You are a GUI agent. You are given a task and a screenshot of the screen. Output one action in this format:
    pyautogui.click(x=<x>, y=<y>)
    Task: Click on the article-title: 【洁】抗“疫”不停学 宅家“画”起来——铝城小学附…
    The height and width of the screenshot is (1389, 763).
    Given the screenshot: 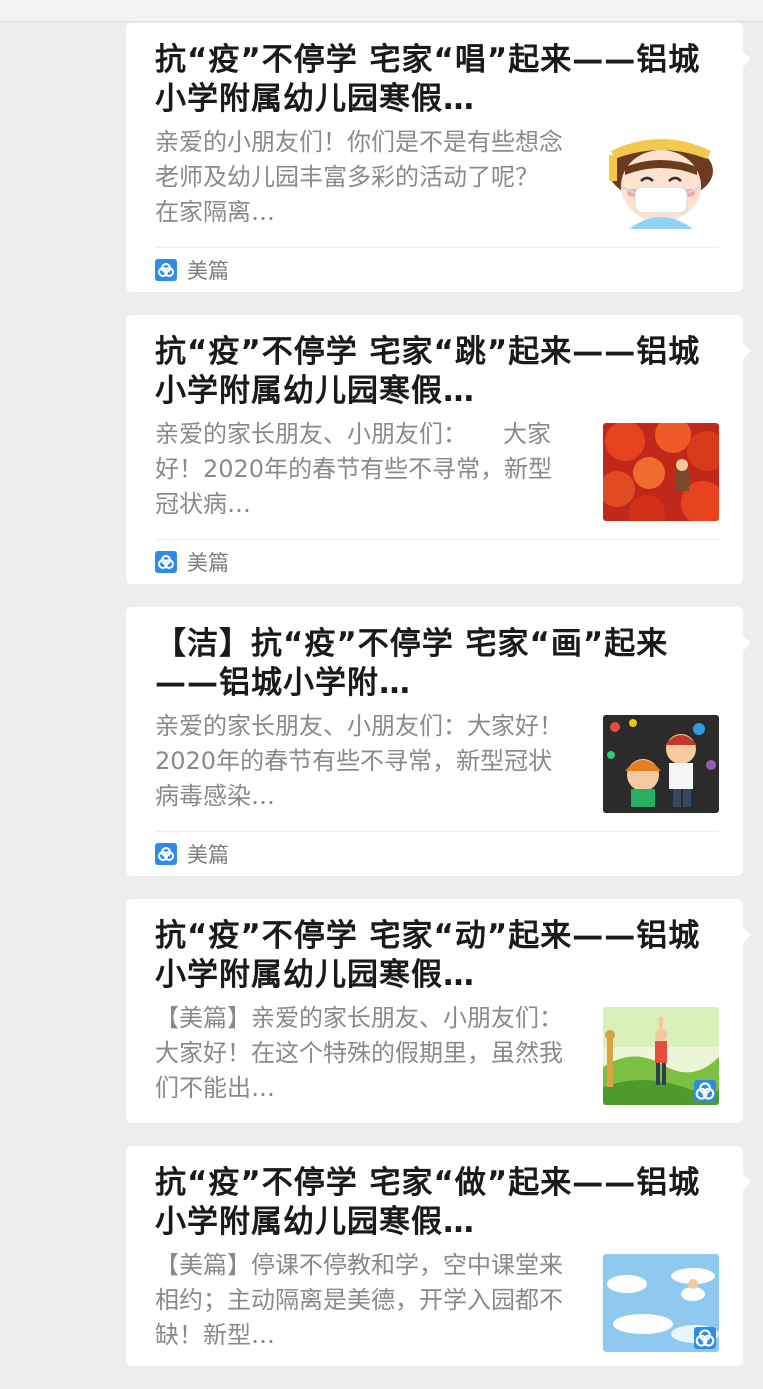 What is the action you would take?
    pyautogui.click(x=412, y=663)
    